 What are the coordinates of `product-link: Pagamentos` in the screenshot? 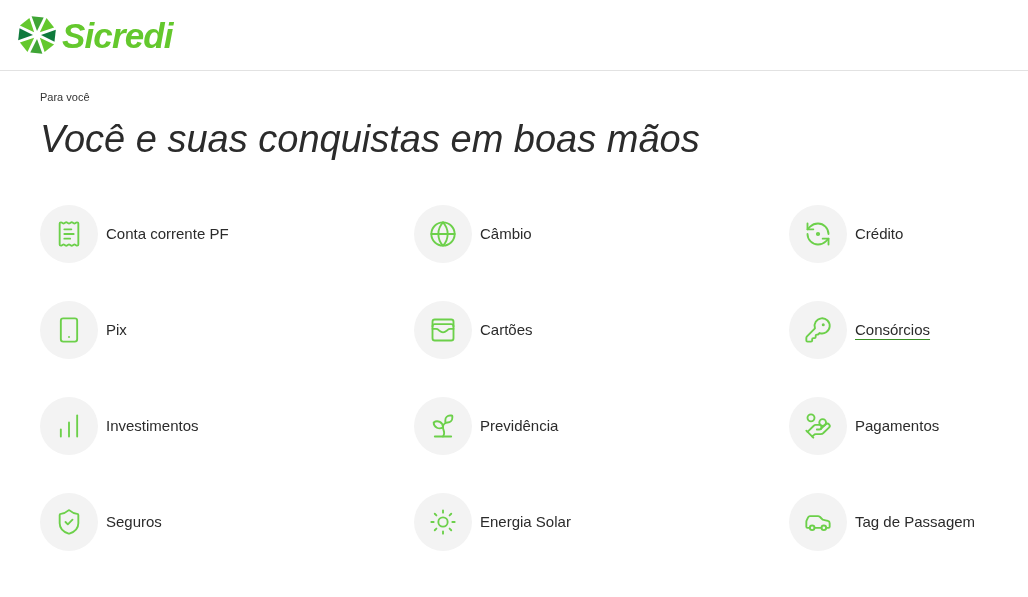 It's located at (897, 426).